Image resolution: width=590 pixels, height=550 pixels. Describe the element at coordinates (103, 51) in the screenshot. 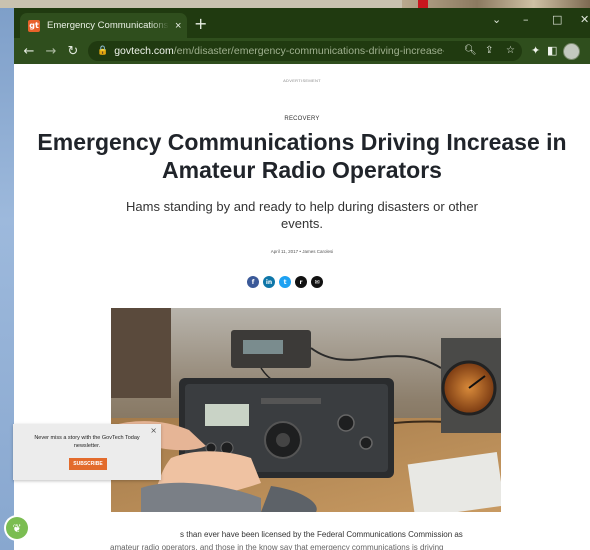

I see `lock-icon: 🔒` at that location.